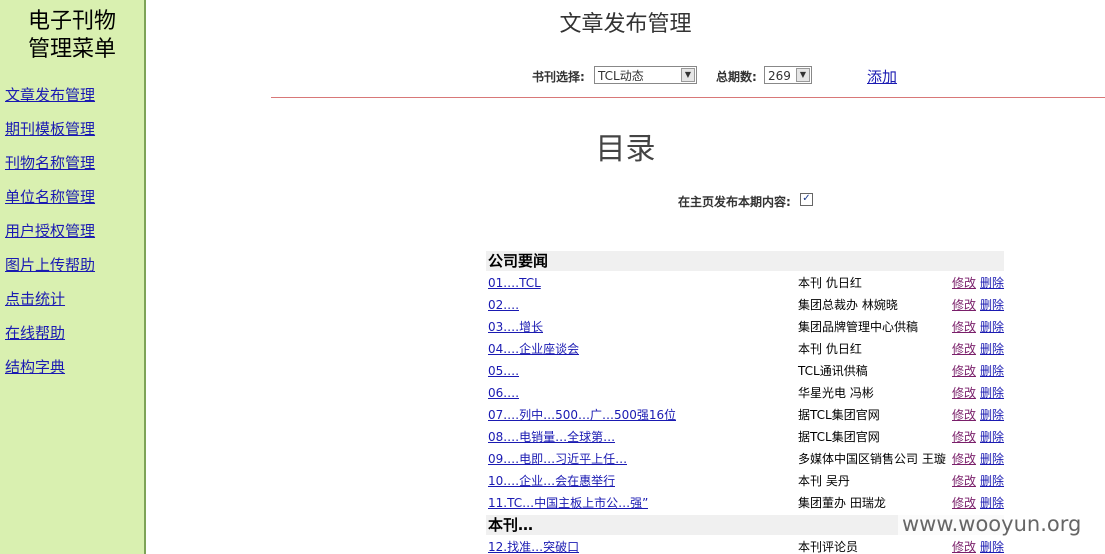 The image size is (1105, 554). I want to click on article-title-link: 11.TC…中国主板上市公…强”, so click(568, 503).